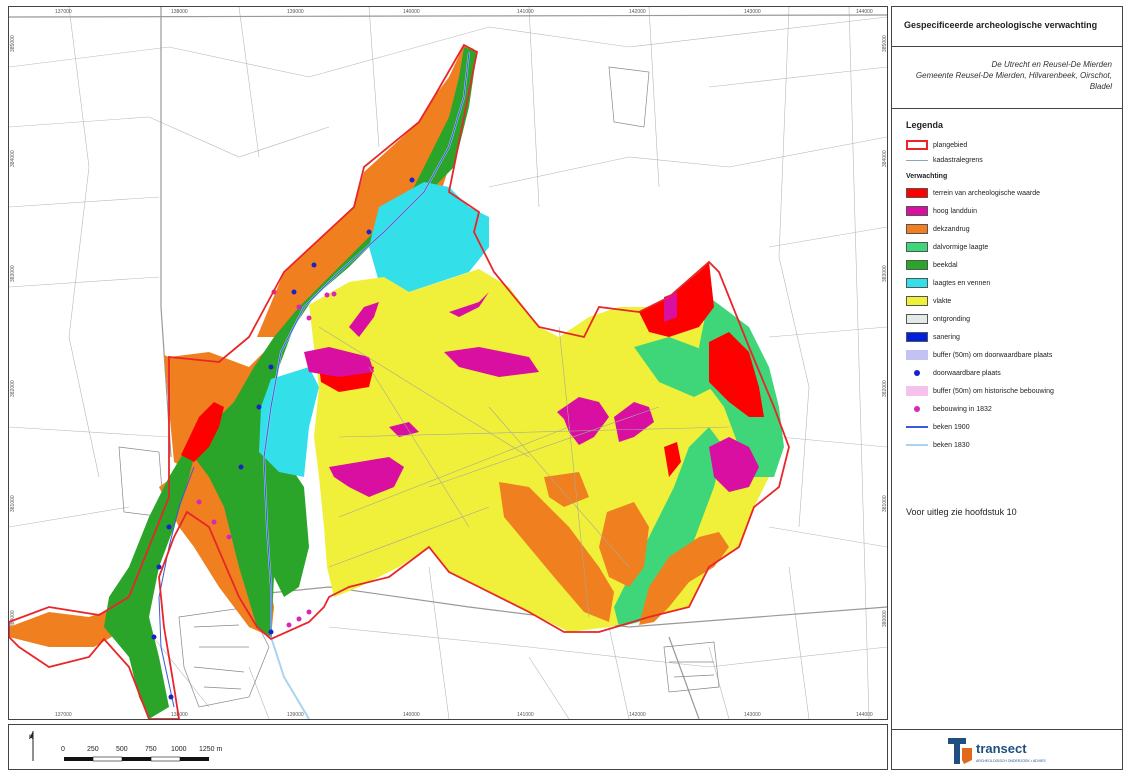 The width and height of the screenshot is (1129, 775). I want to click on legend-label: buffer (50m) om doorwaardbare plaats, so click(993, 355).